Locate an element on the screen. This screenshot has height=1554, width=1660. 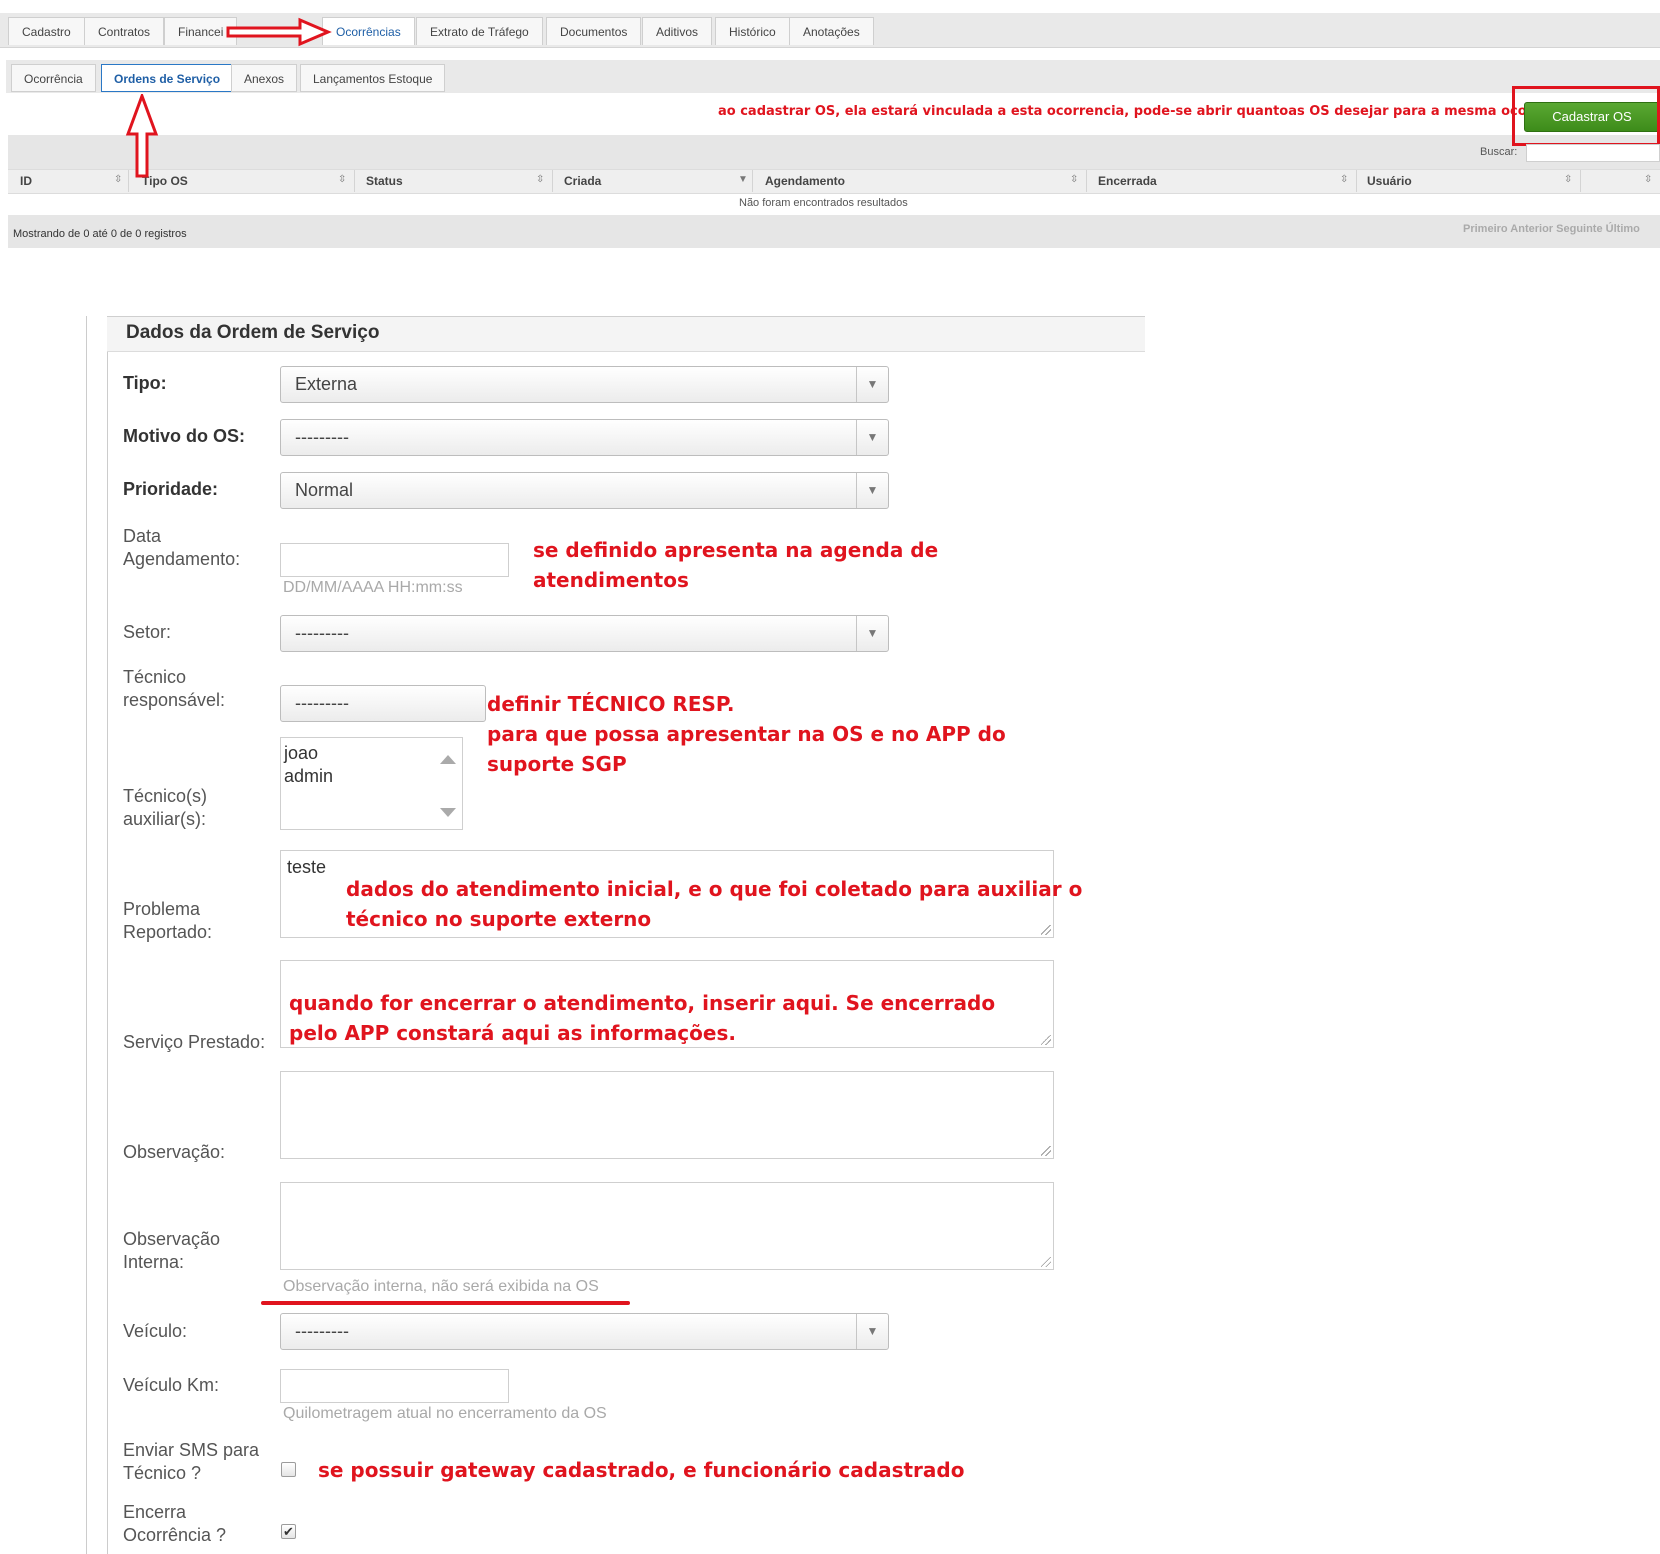
tipo-label: Tipo: is located at coordinates (145, 383).